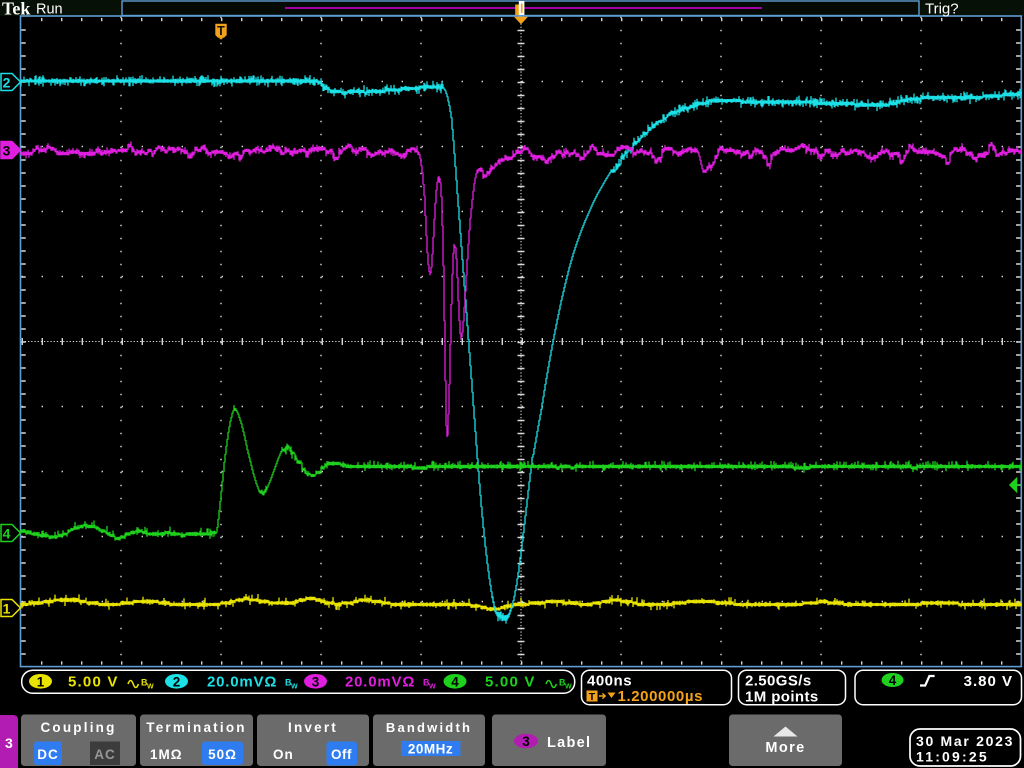 The image size is (1024, 768). Describe the element at coordinates (429, 727) in the screenshot. I see `svg-text: Bandwidth` at that location.